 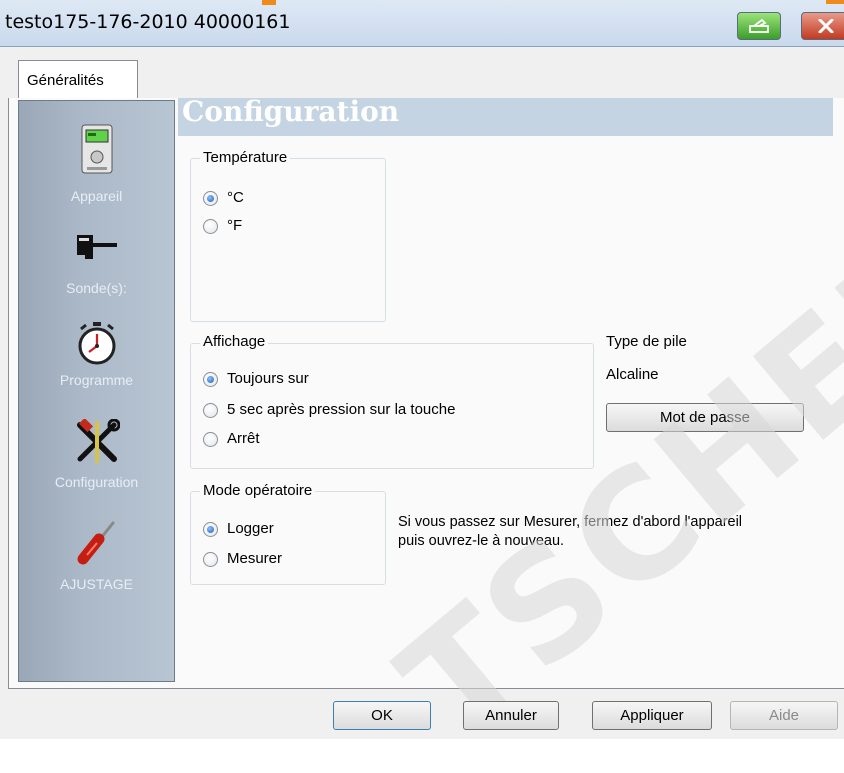 I want to click on radio-label: Logger, so click(x=250, y=528).